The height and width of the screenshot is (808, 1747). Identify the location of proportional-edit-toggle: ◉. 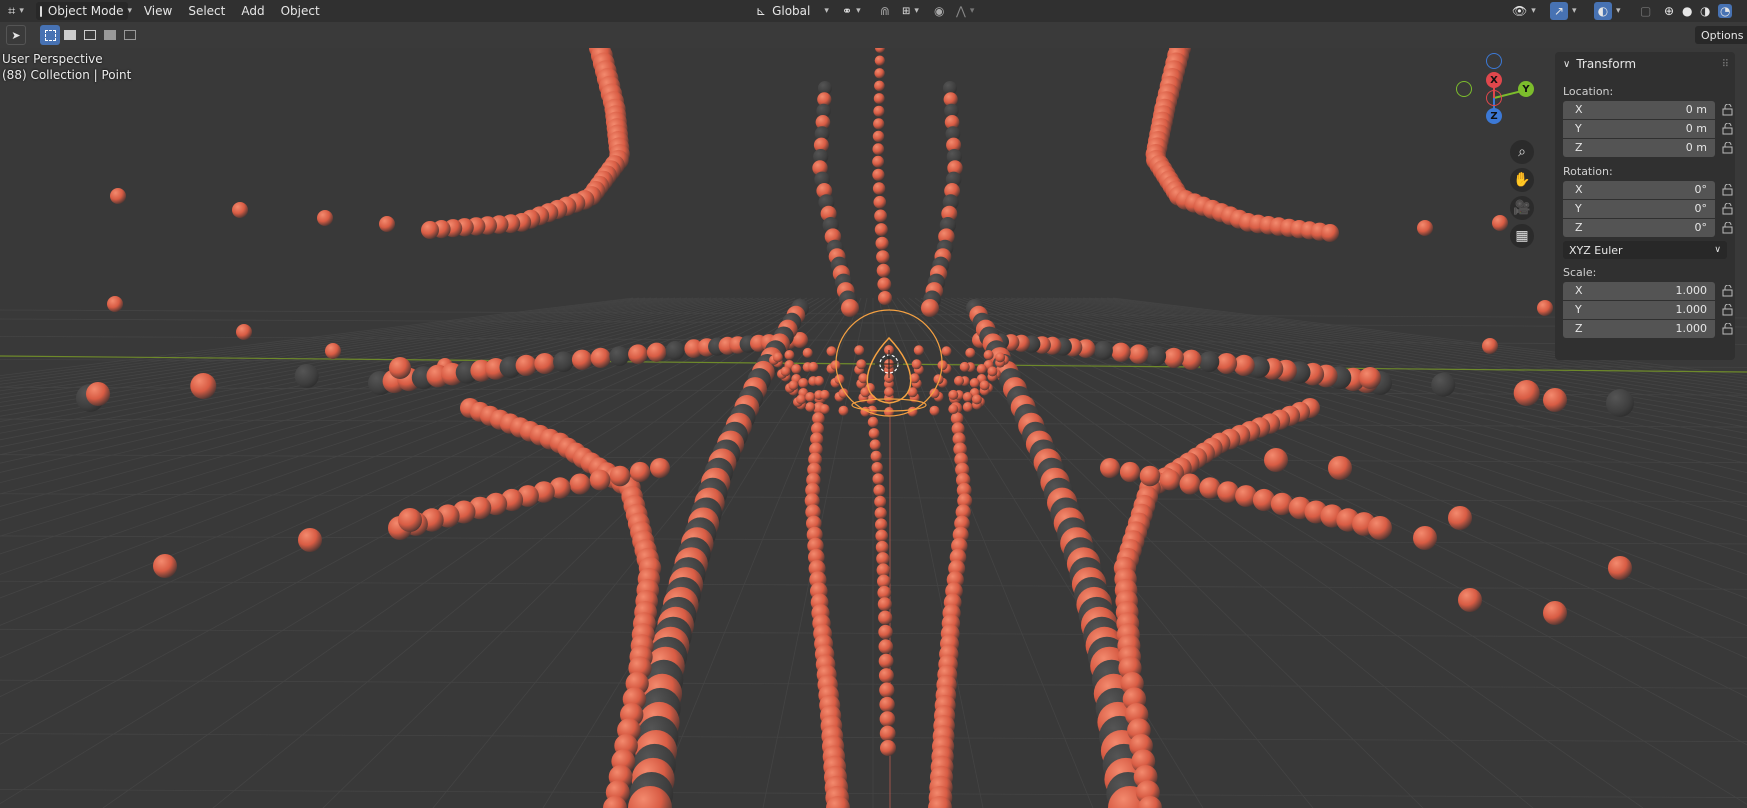
(939, 11).